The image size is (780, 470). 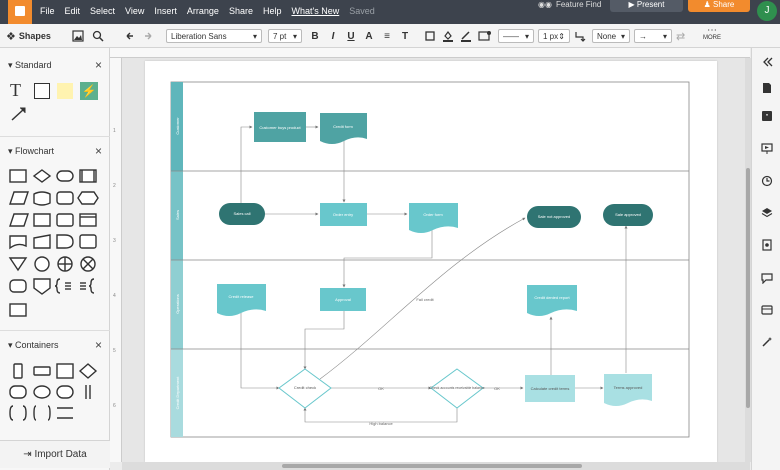 I want to click on data-link-icon, so click(x=767, y=245).